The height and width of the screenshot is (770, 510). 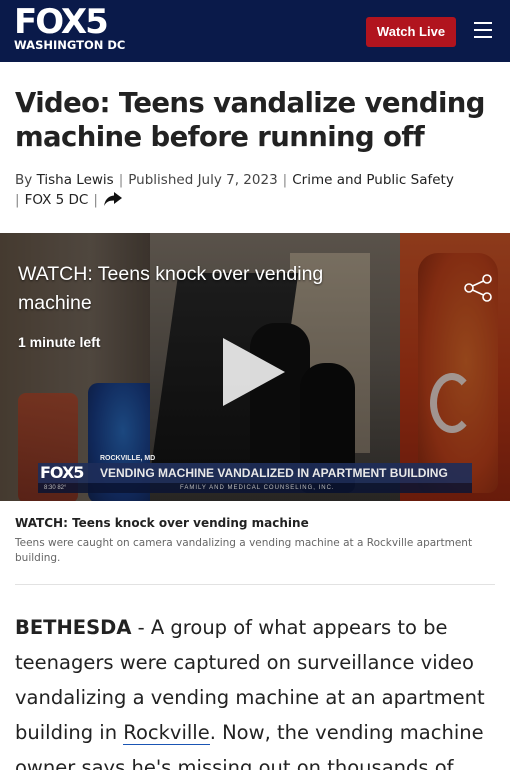 I want to click on author-link: Tisha Lewis, so click(x=75, y=180).